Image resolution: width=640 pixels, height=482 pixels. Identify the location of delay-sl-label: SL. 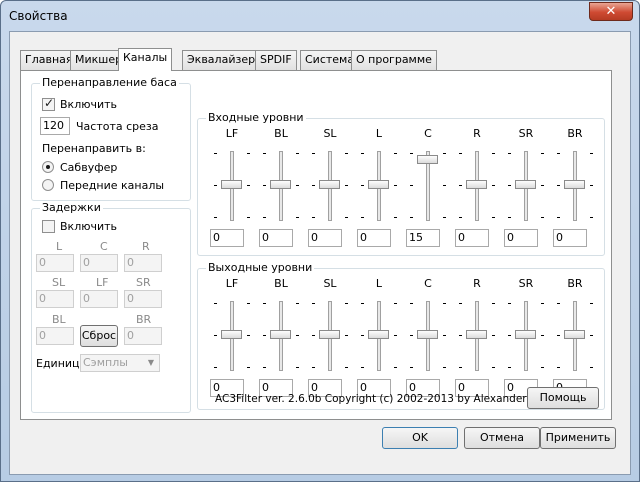
(59, 282).